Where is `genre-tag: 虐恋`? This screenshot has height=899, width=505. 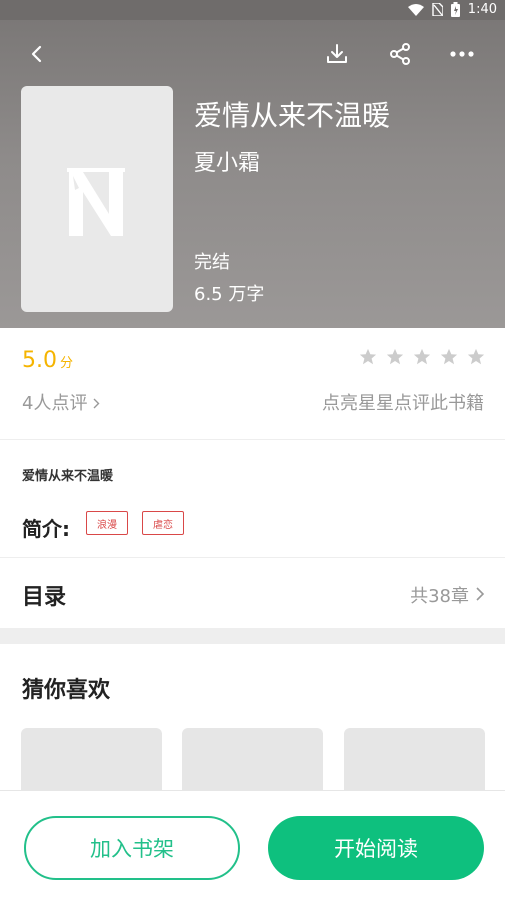
genre-tag: 虐恋 is located at coordinates (163, 523).